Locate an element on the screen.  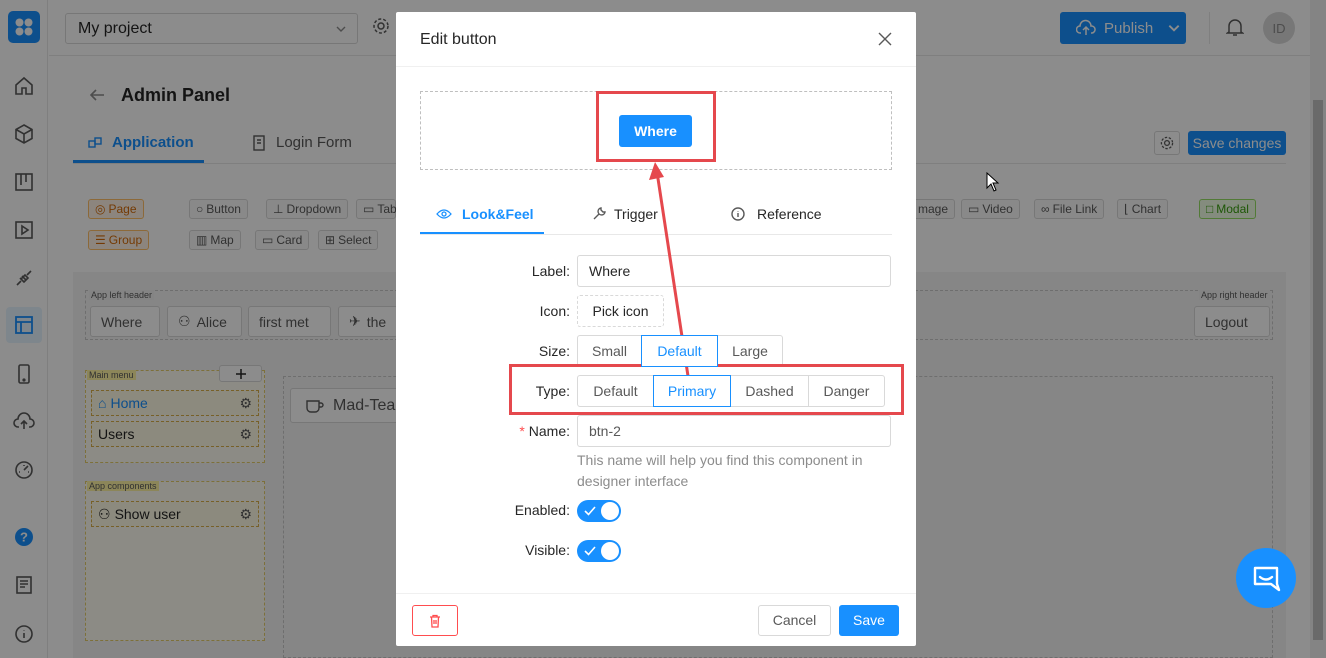
size-option-default: Default is located at coordinates (679, 351).